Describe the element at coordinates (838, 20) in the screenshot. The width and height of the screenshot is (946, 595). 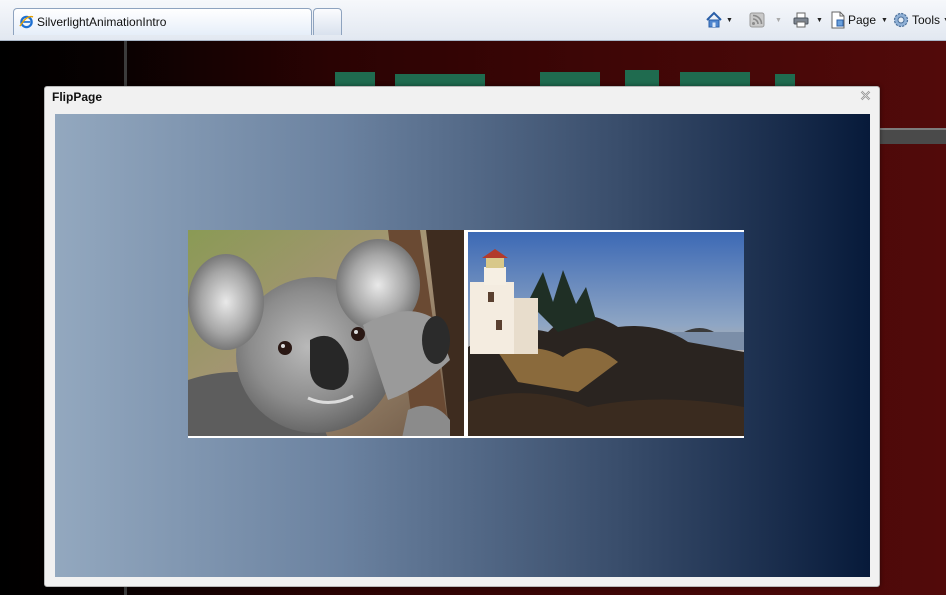
I see `page-icon` at that location.